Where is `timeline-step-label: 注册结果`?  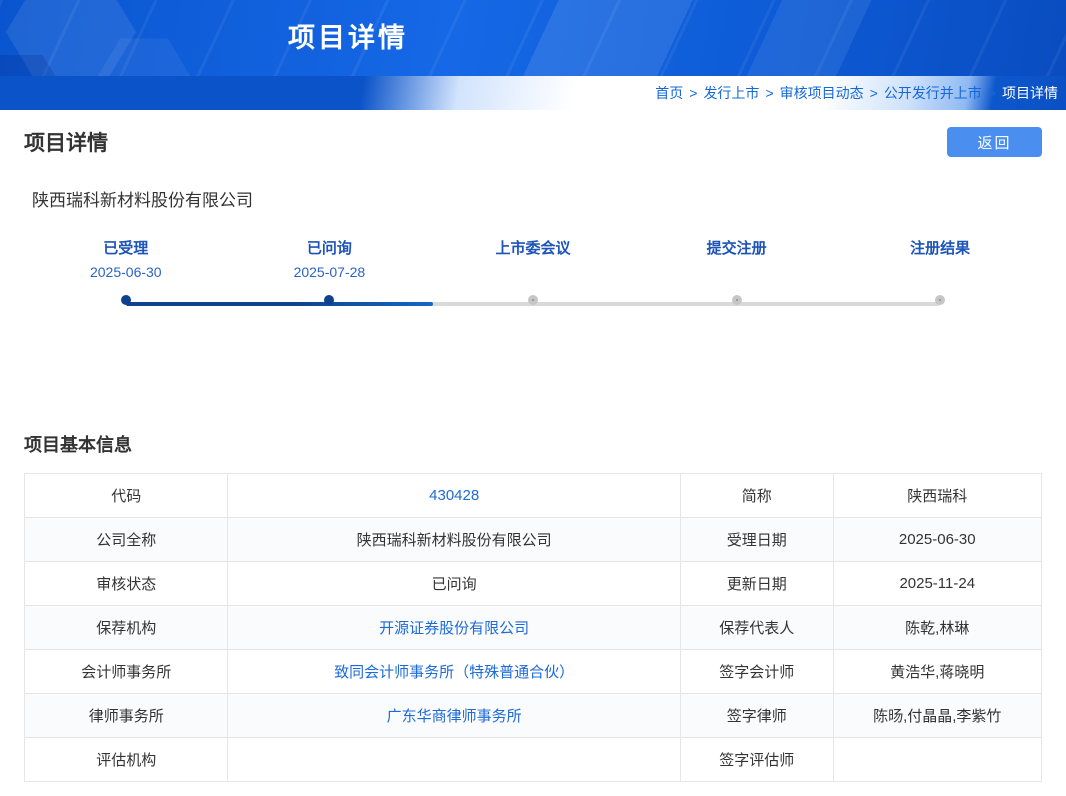
timeline-step-label: 注册结果 is located at coordinates (940, 248).